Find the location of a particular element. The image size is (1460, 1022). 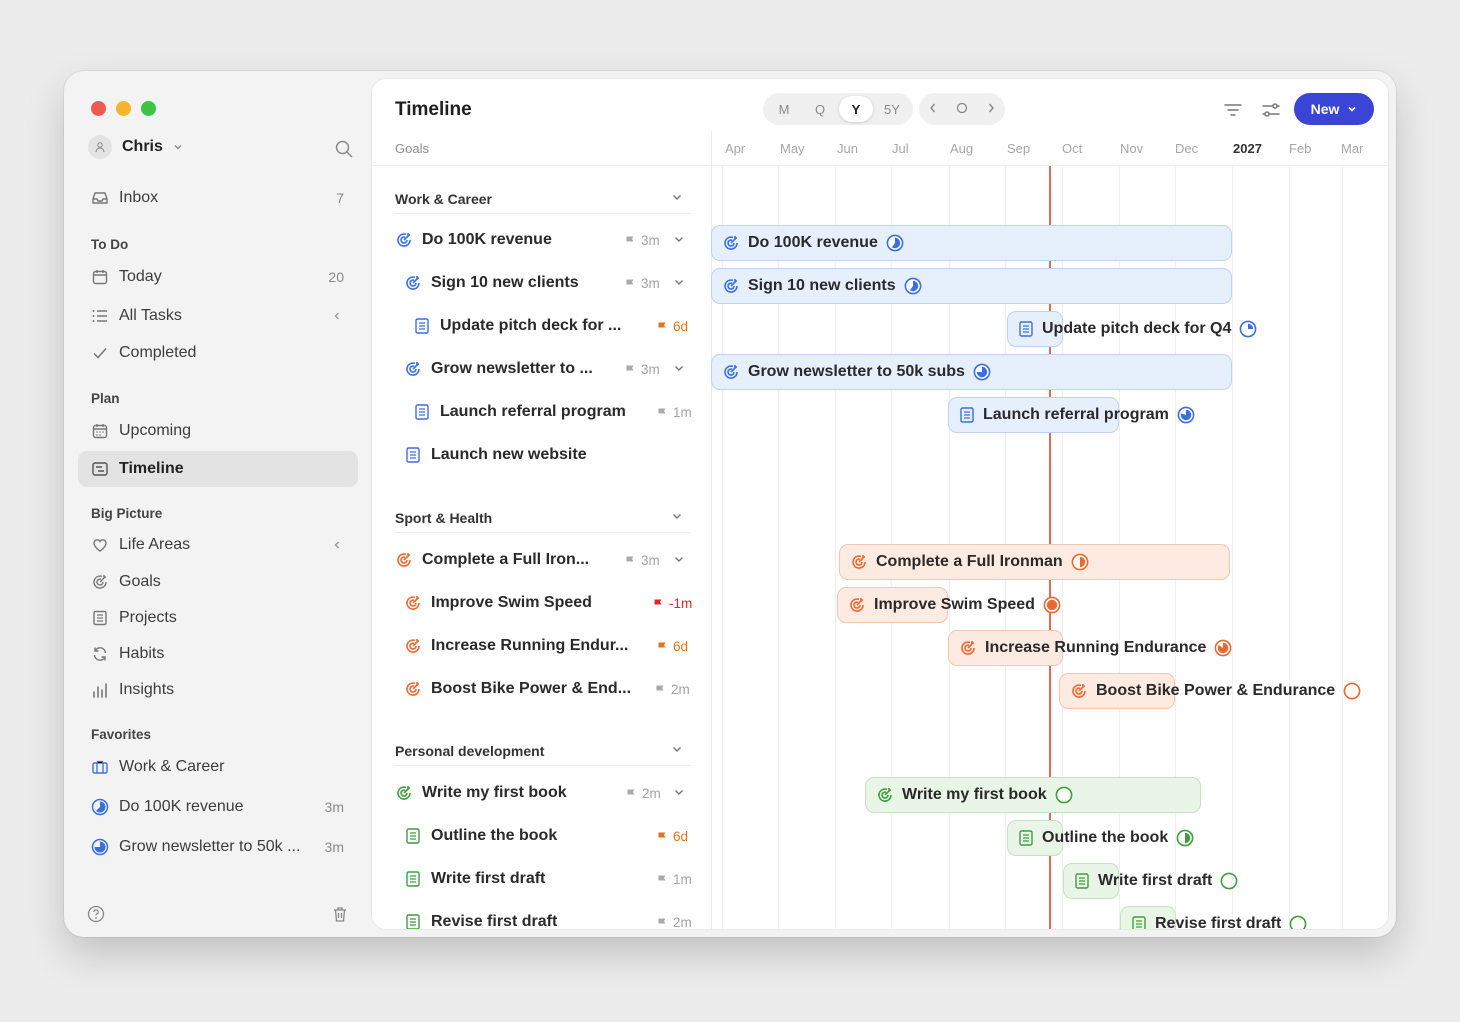

timeline-bar: Complete a Full Ironman is located at coordinates (1034, 562).